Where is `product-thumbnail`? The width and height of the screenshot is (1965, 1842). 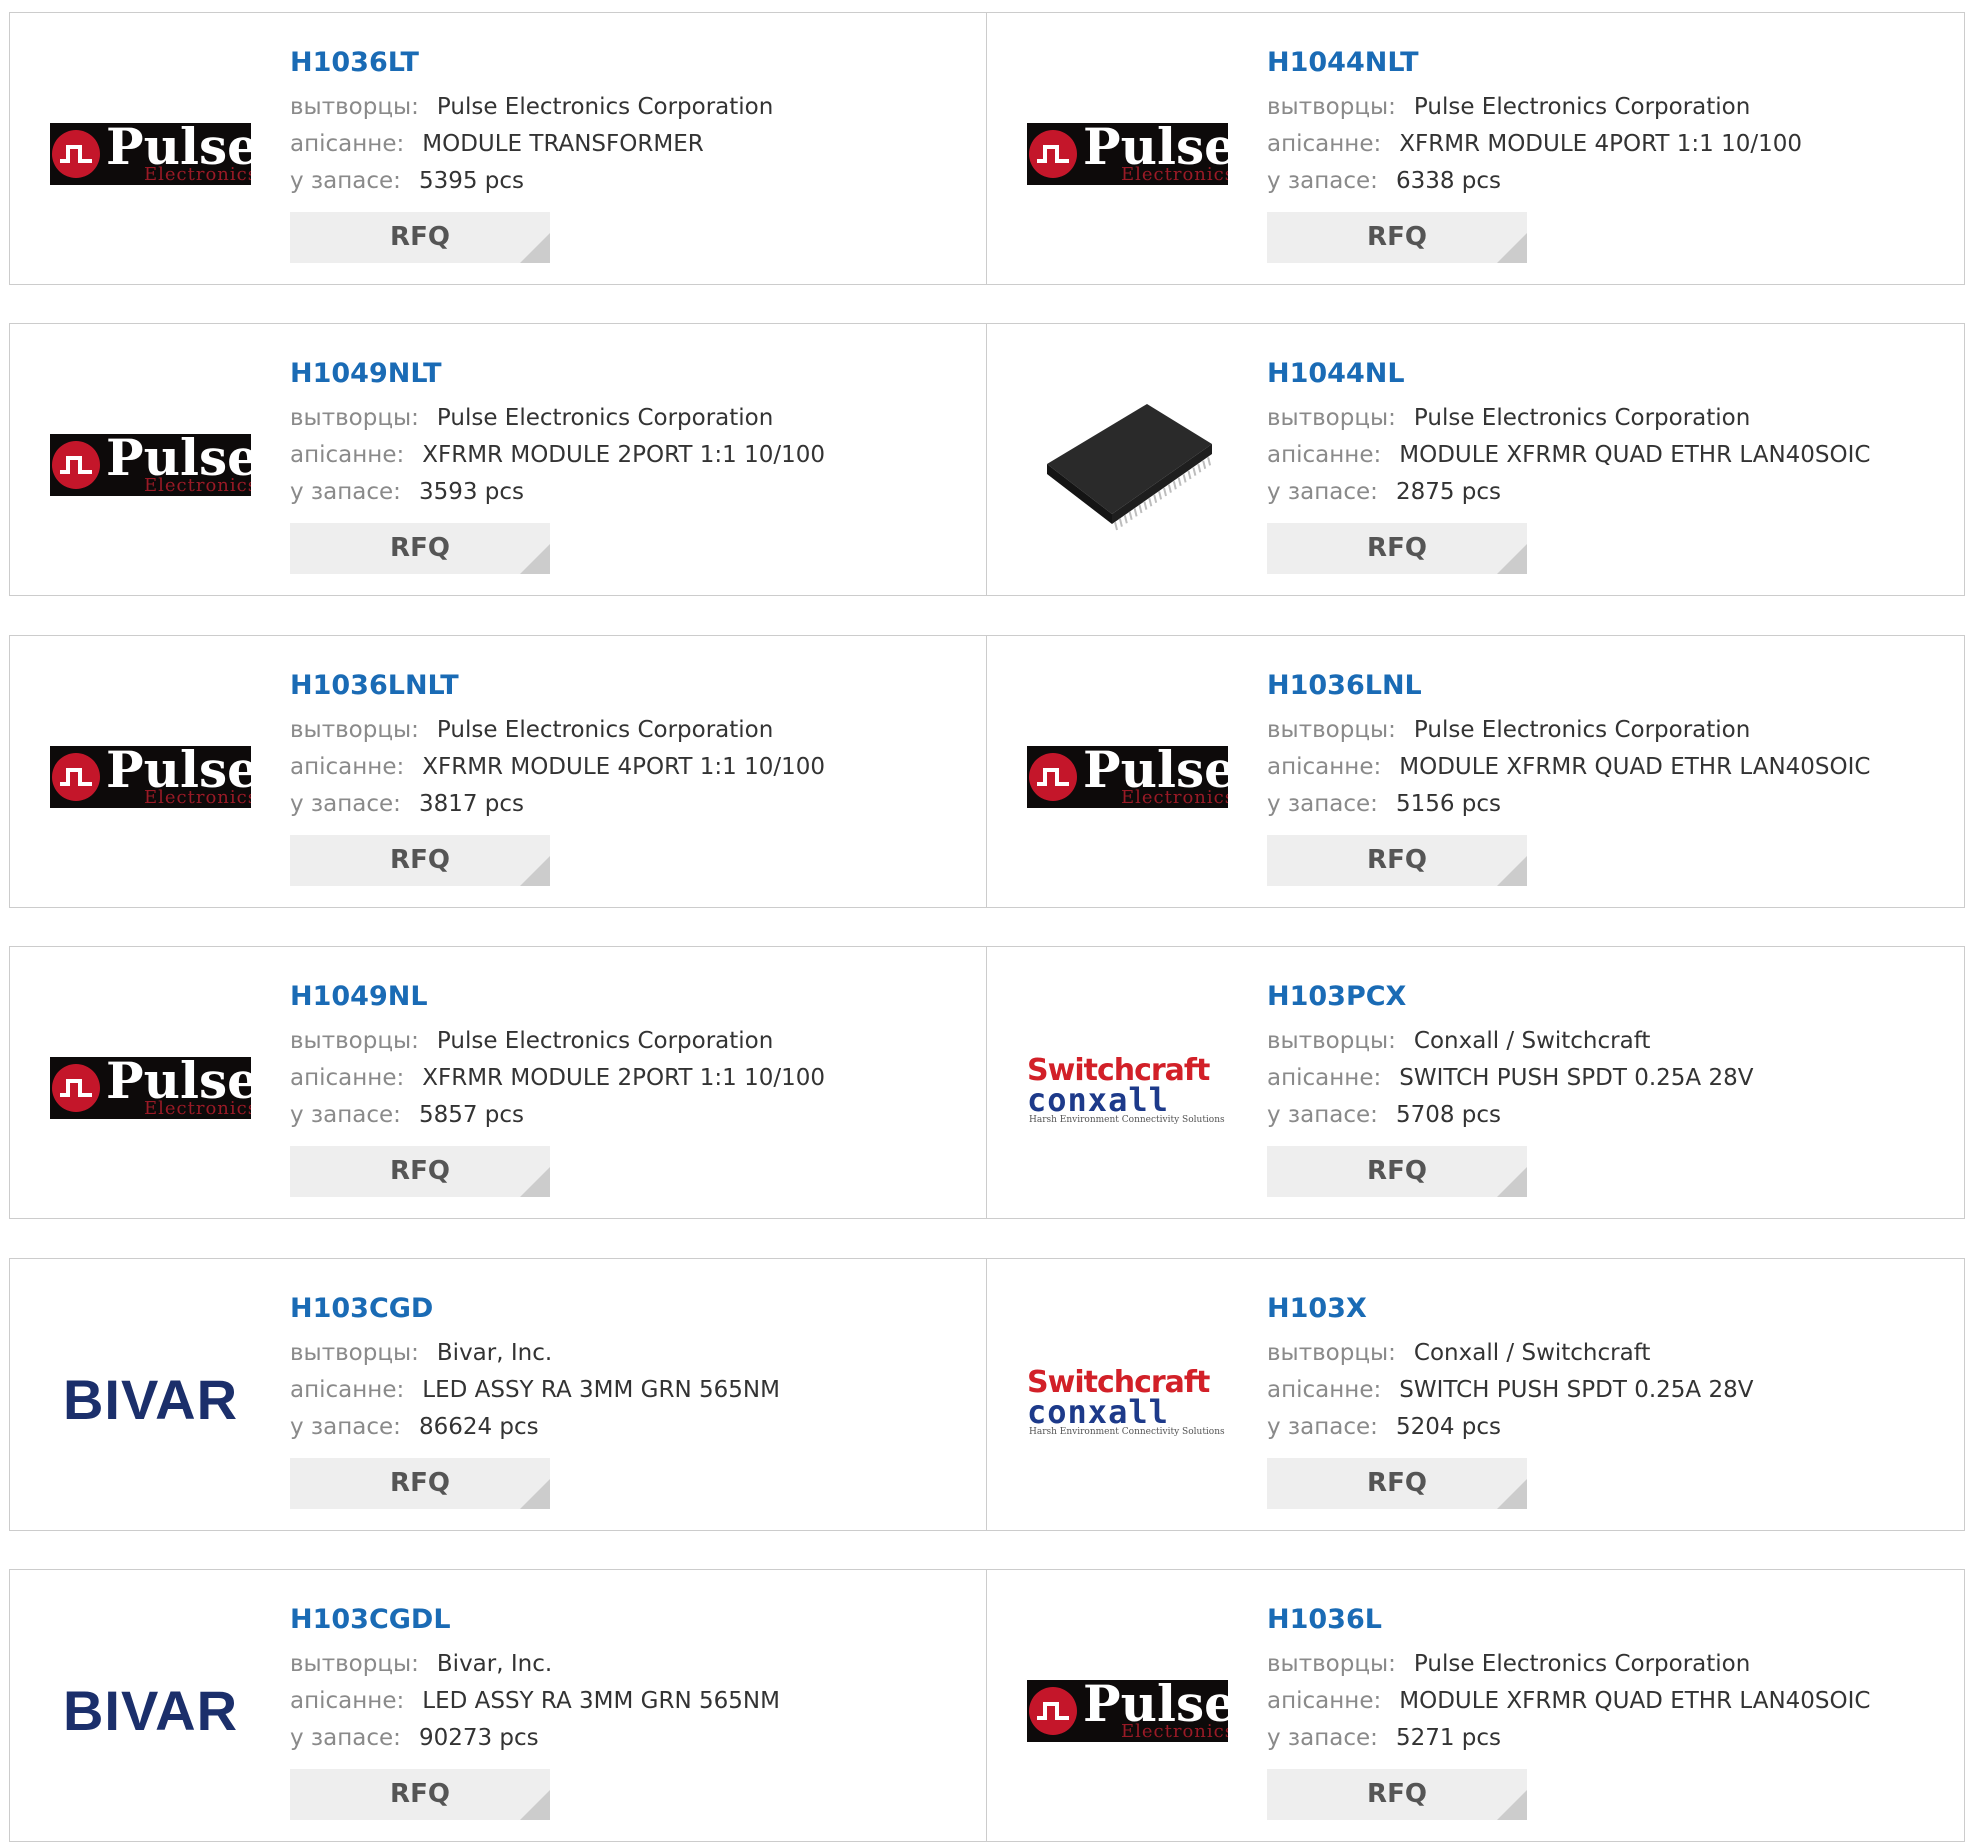
product-thumbnail is located at coordinates (1127, 464).